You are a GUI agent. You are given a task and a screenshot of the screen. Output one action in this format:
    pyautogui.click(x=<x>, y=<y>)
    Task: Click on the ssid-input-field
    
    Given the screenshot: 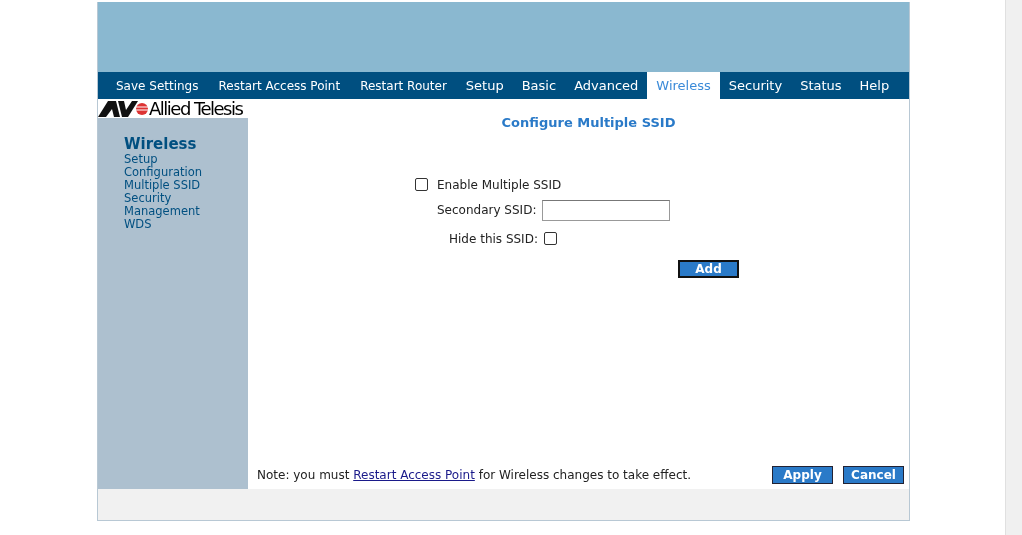 What is the action you would take?
    pyautogui.click(x=606, y=210)
    